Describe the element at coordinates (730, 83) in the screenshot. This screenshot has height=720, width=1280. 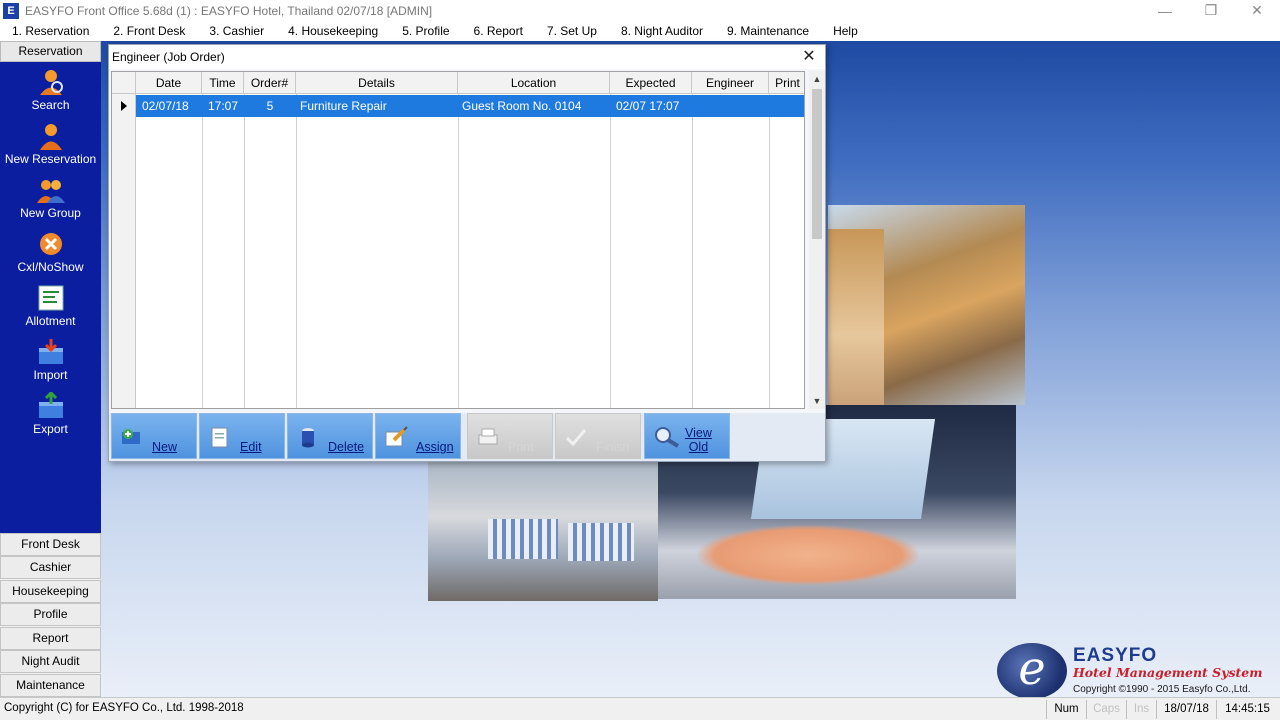
I see `column-header-engineer: Engineer` at that location.